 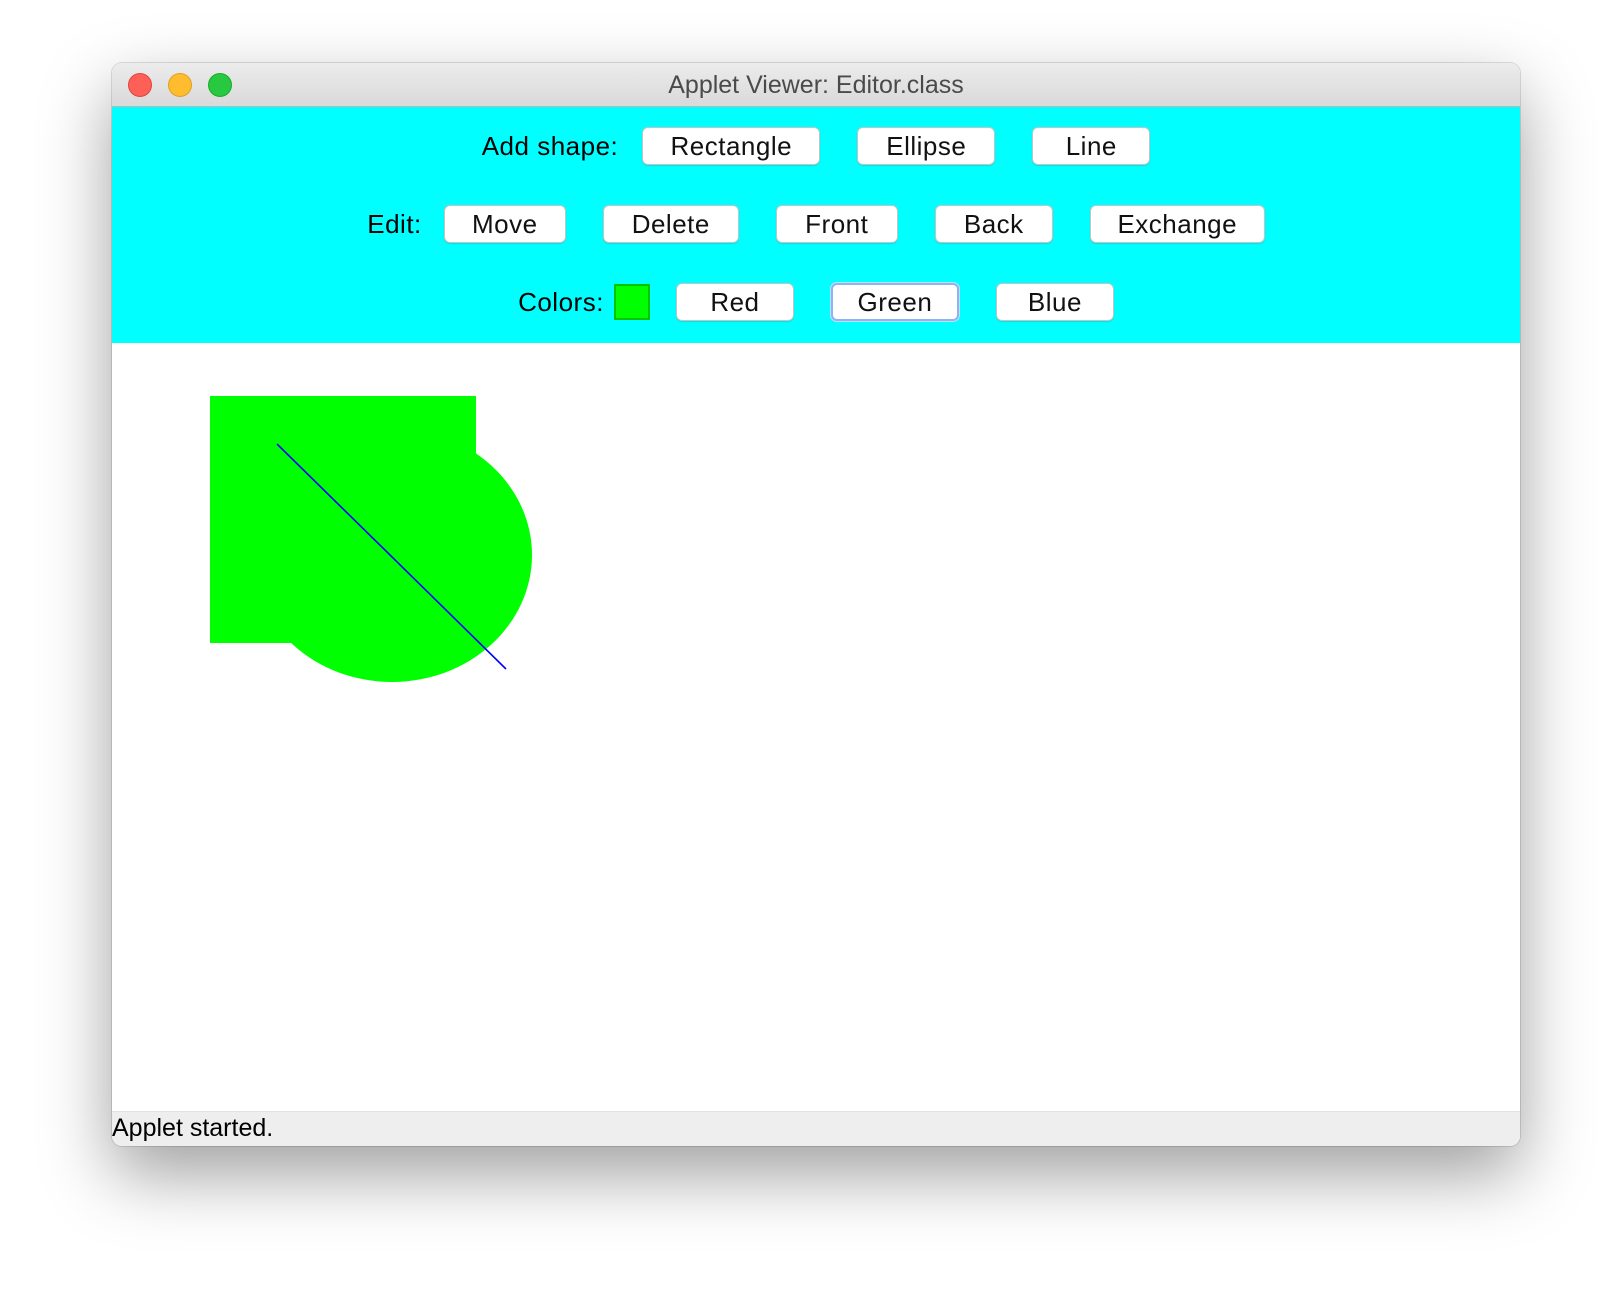 I want to click on green-button: Green, so click(x=894, y=302).